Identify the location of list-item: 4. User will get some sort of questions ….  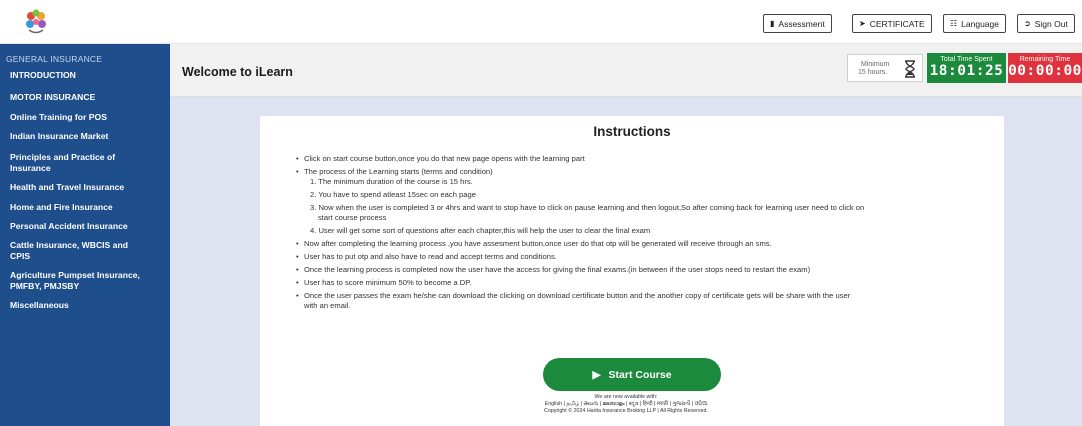
(480, 230).